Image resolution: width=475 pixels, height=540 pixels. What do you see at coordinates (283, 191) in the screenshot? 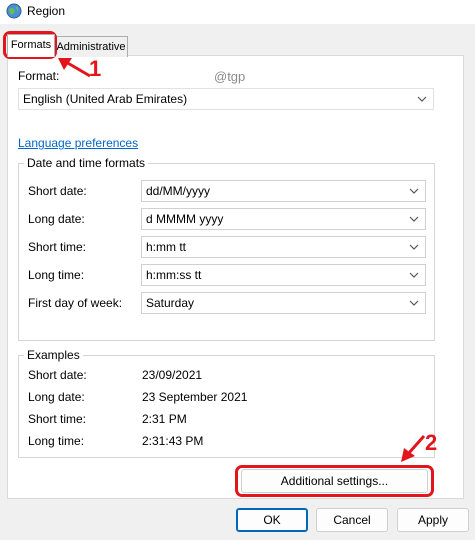
I see `short-date-select: dd/MM/yyyy` at bounding box center [283, 191].